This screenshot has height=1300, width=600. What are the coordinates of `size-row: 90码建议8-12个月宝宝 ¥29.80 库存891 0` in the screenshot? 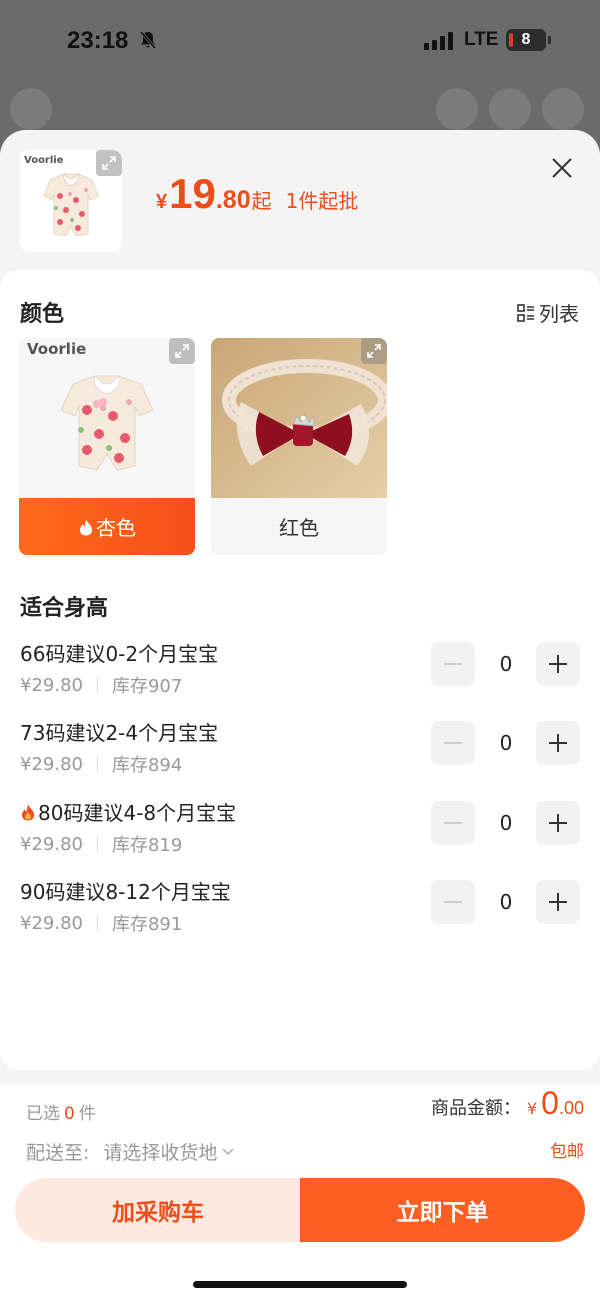 It's located at (300, 908).